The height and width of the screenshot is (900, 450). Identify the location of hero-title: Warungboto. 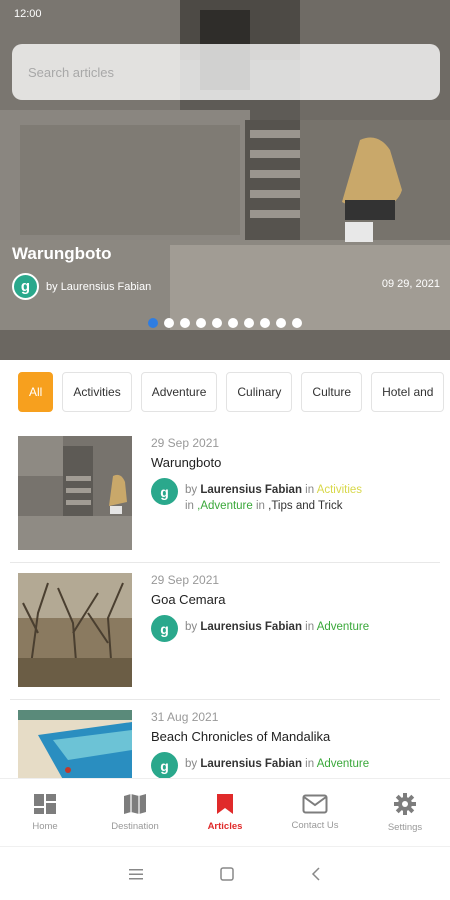
(61, 254).